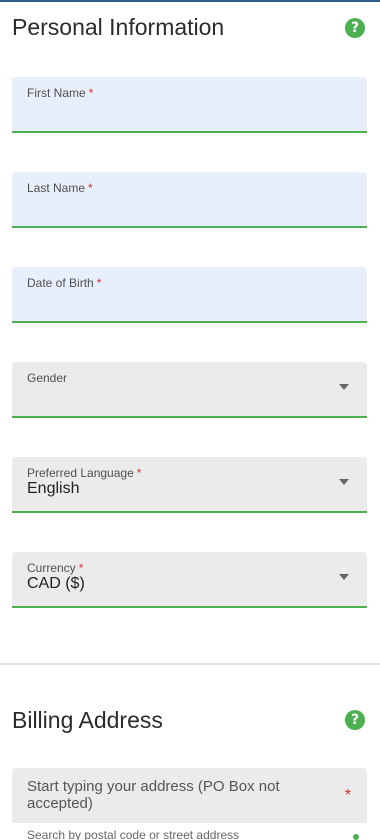 Image resolution: width=380 pixels, height=840 pixels. I want to click on preferred-language-label: Preferred Language *, so click(84, 473).